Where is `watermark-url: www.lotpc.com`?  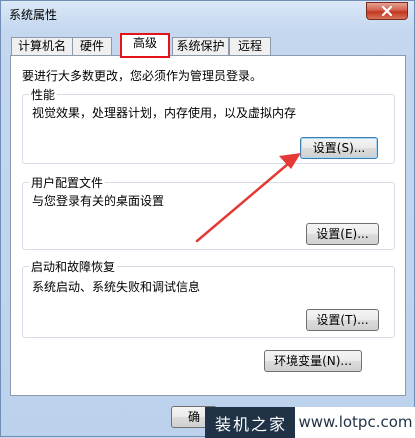
watermark-url: www.lotpc.com is located at coordinates (355, 422).